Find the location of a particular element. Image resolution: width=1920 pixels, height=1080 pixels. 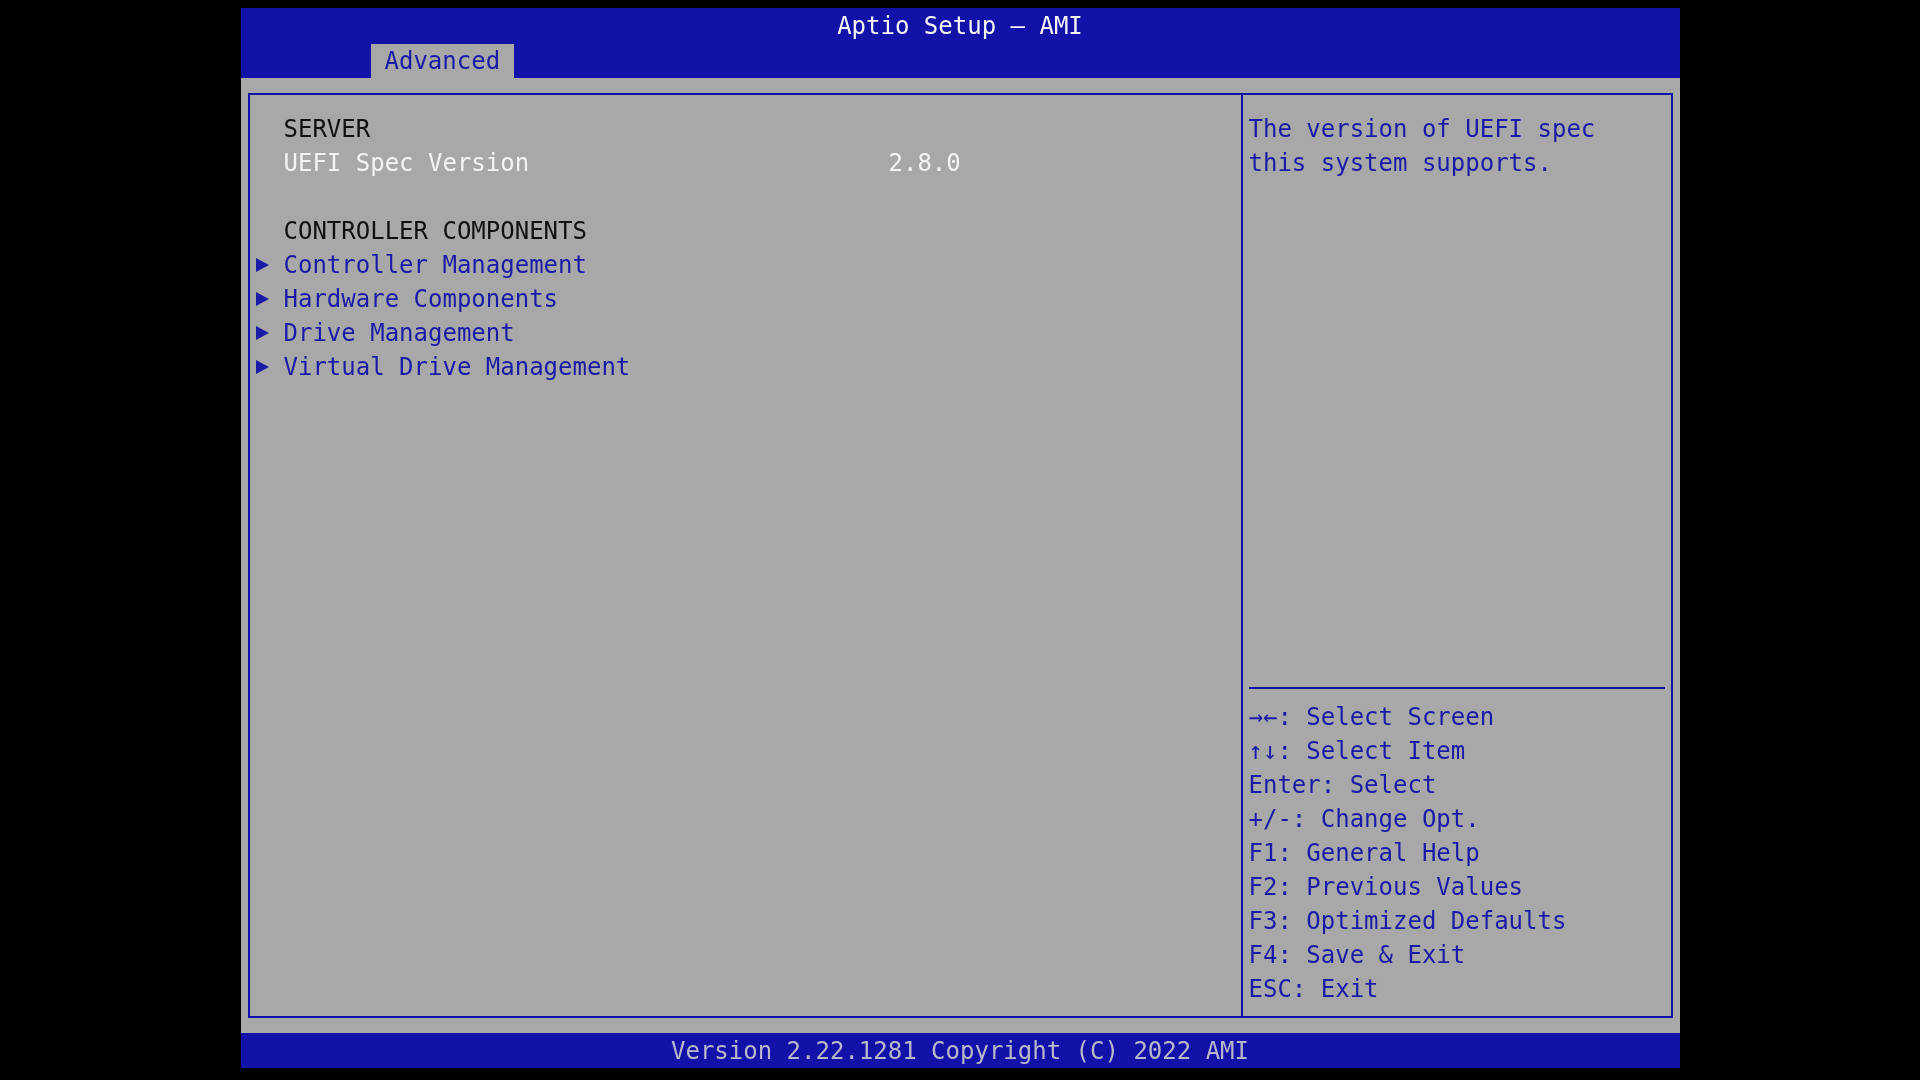

section-heading: CONTROLLER COMPONENTS is located at coordinates (435, 231).